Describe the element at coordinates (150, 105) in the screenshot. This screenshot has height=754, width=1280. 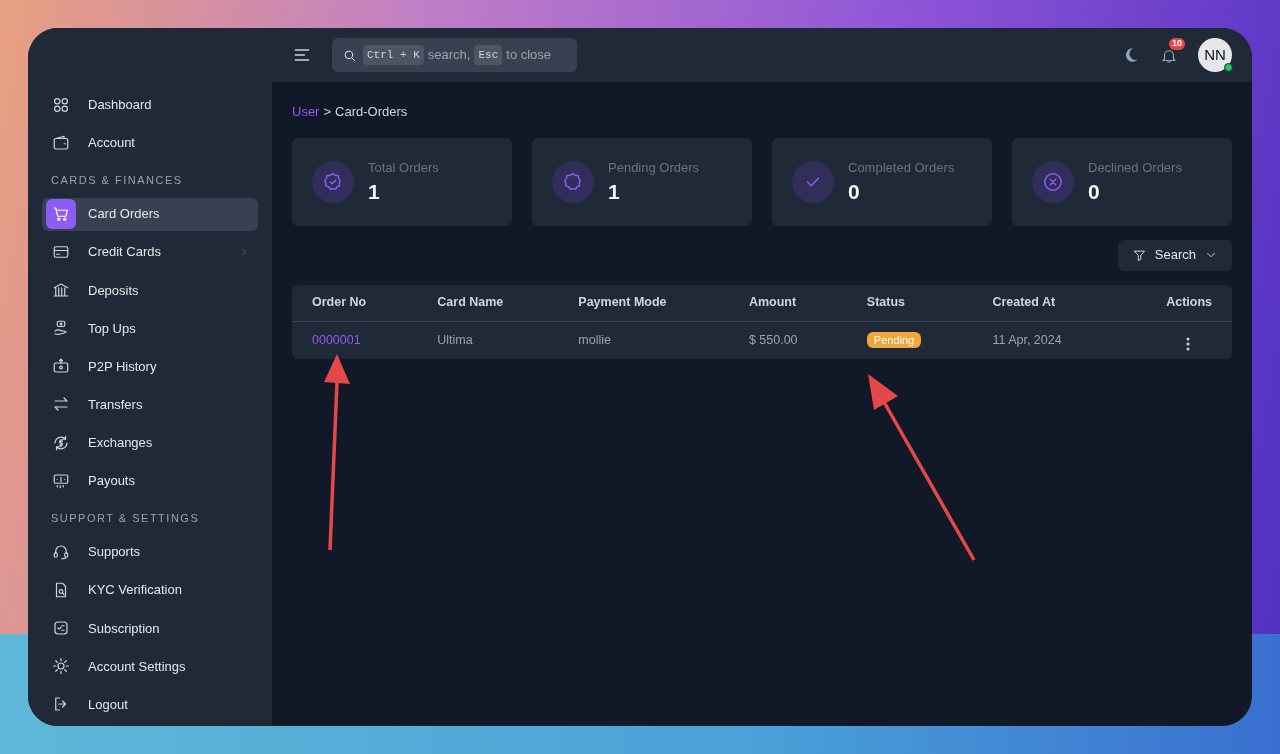
I see `sidebar-item: Dashboard` at that location.